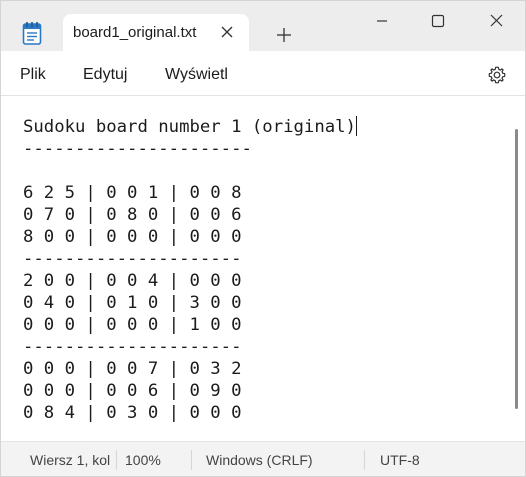 The width and height of the screenshot is (526, 477). I want to click on editor-line: 0 8 4 | 0 3 0 | 0 0 0, so click(132, 413).